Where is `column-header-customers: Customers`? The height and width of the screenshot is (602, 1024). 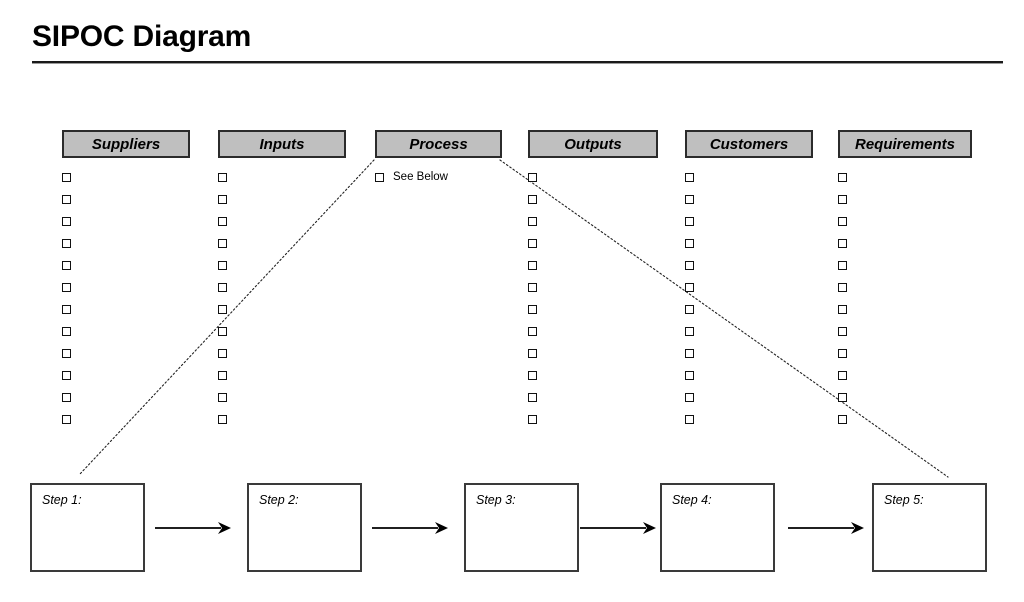 column-header-customers: Customers is located at coordinates (749, 144).